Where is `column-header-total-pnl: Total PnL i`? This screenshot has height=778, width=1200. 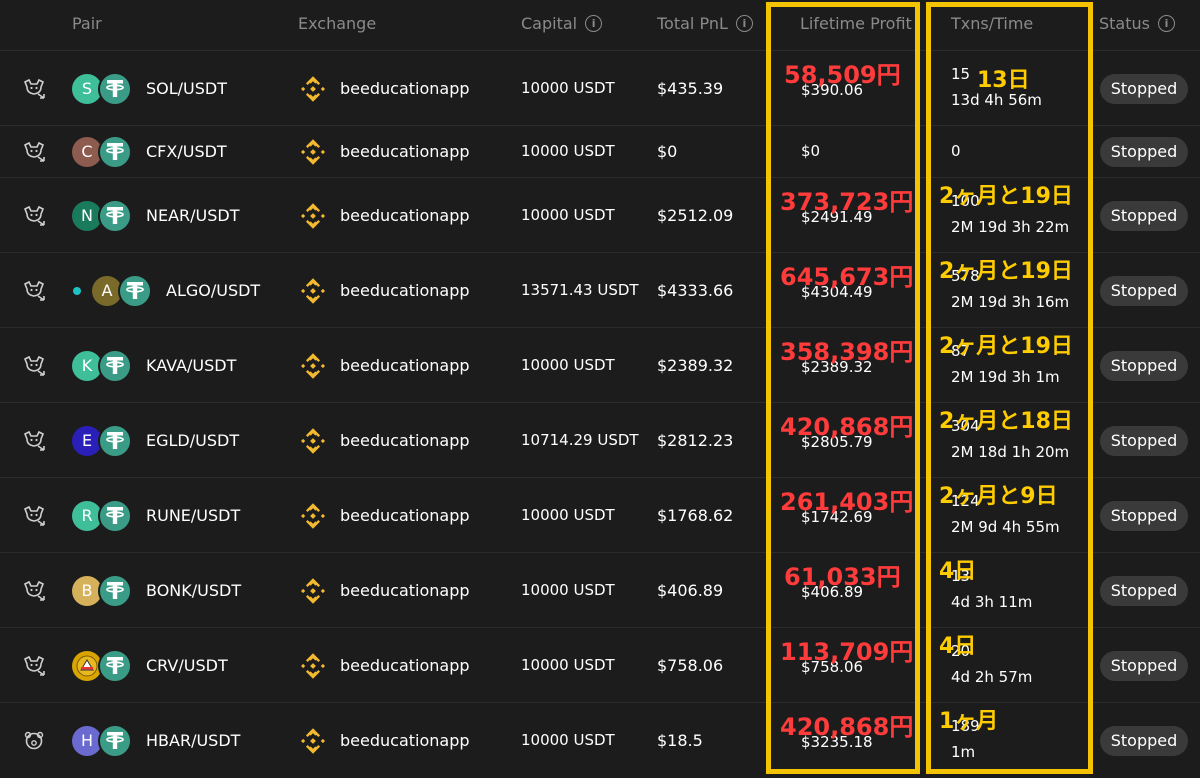
column-header-total-pnl: Total PnL i is located at coordinates (705, 23).